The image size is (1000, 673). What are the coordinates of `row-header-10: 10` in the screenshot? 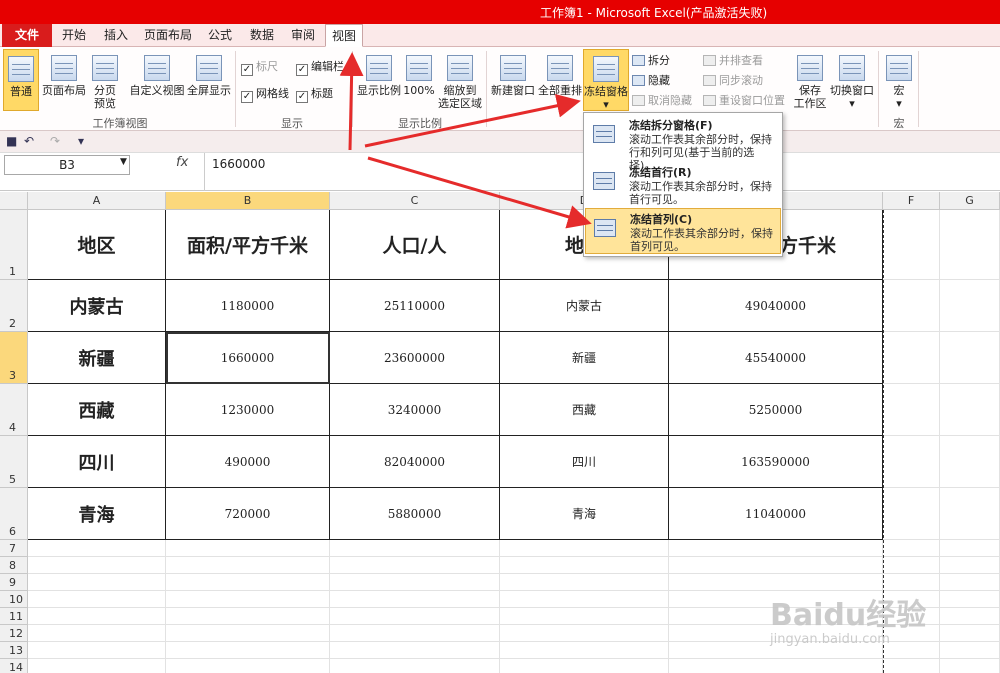 It's located at (14, 599).